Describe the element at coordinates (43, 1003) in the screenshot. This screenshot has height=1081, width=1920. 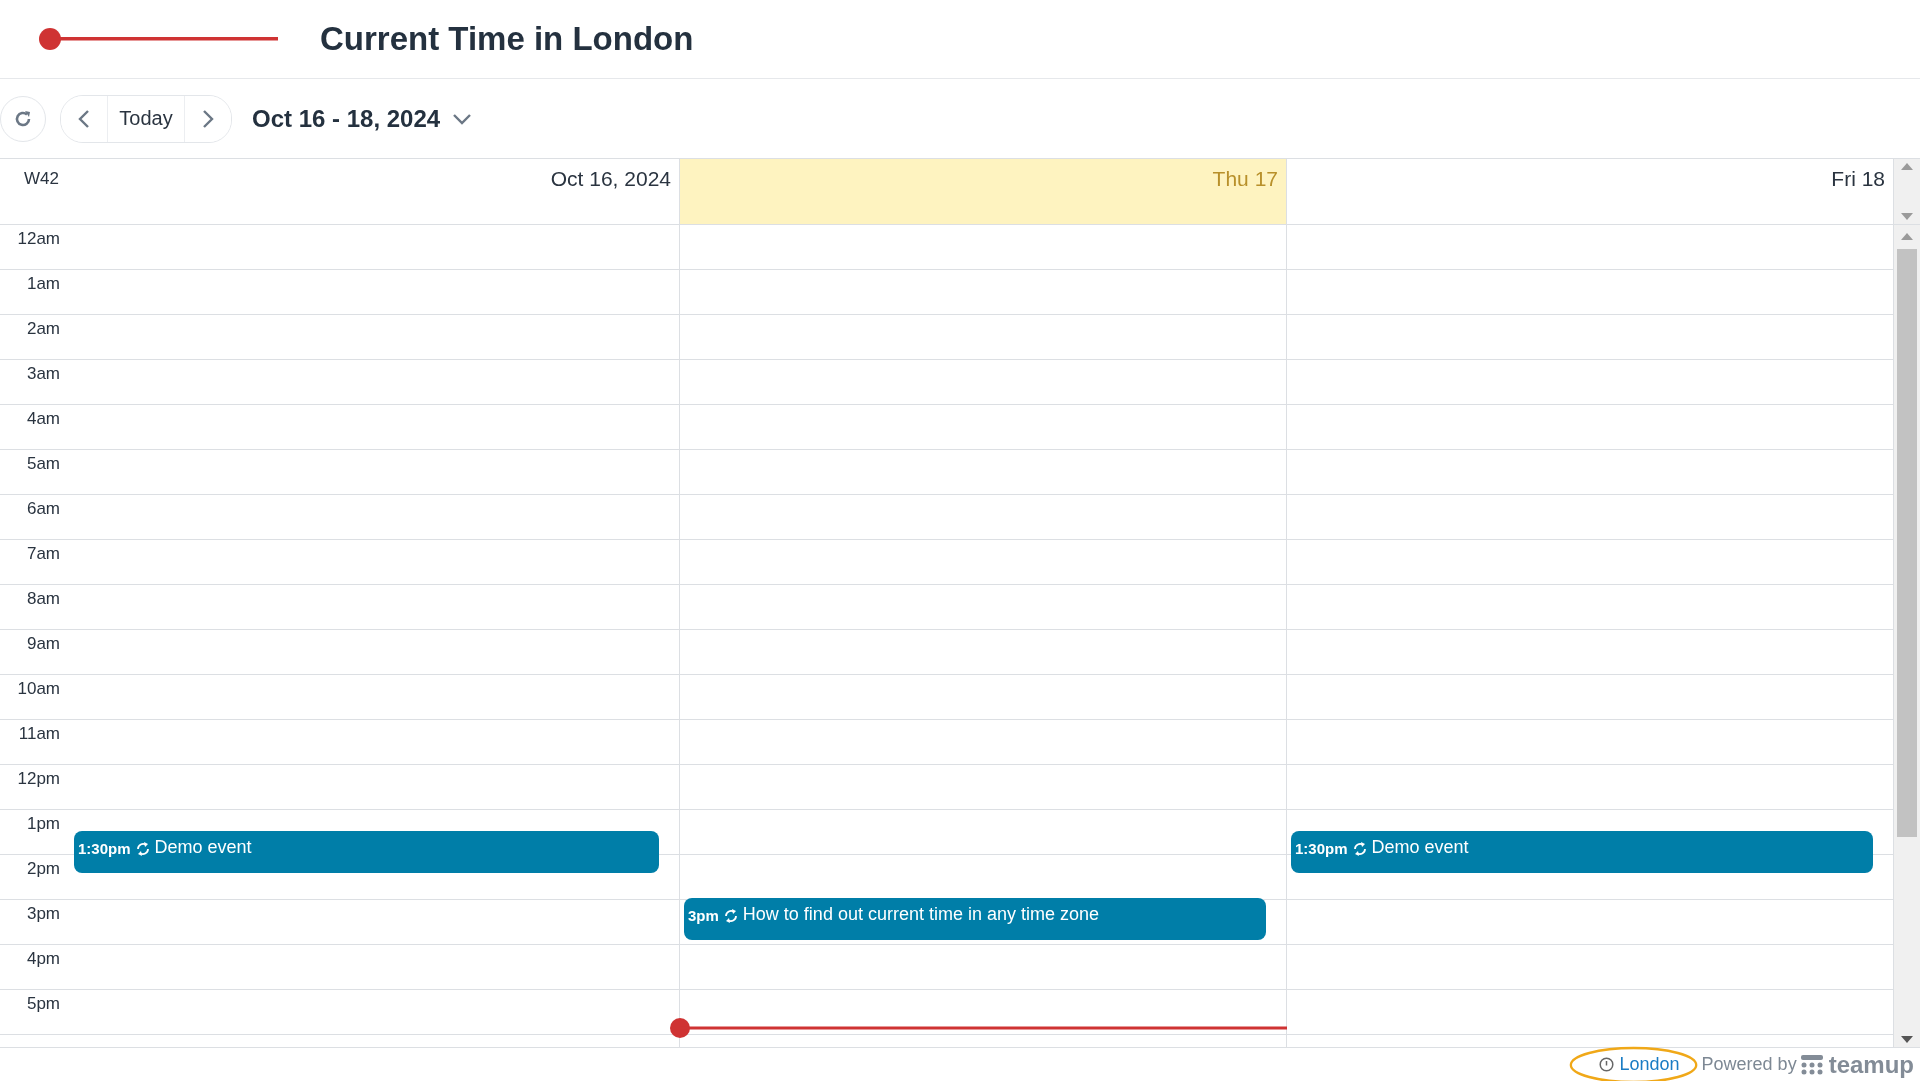
I see `hour-label: 5pm` at that location.